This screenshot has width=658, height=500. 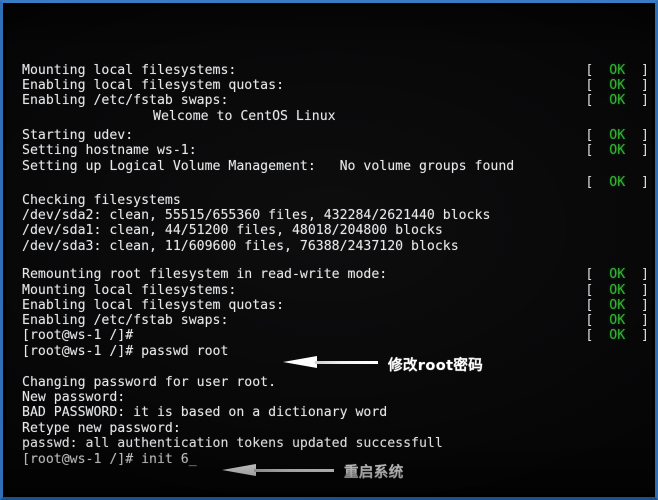 I want to click on terminal-line-text: Changing password for user root., so click(x=149, y=382).